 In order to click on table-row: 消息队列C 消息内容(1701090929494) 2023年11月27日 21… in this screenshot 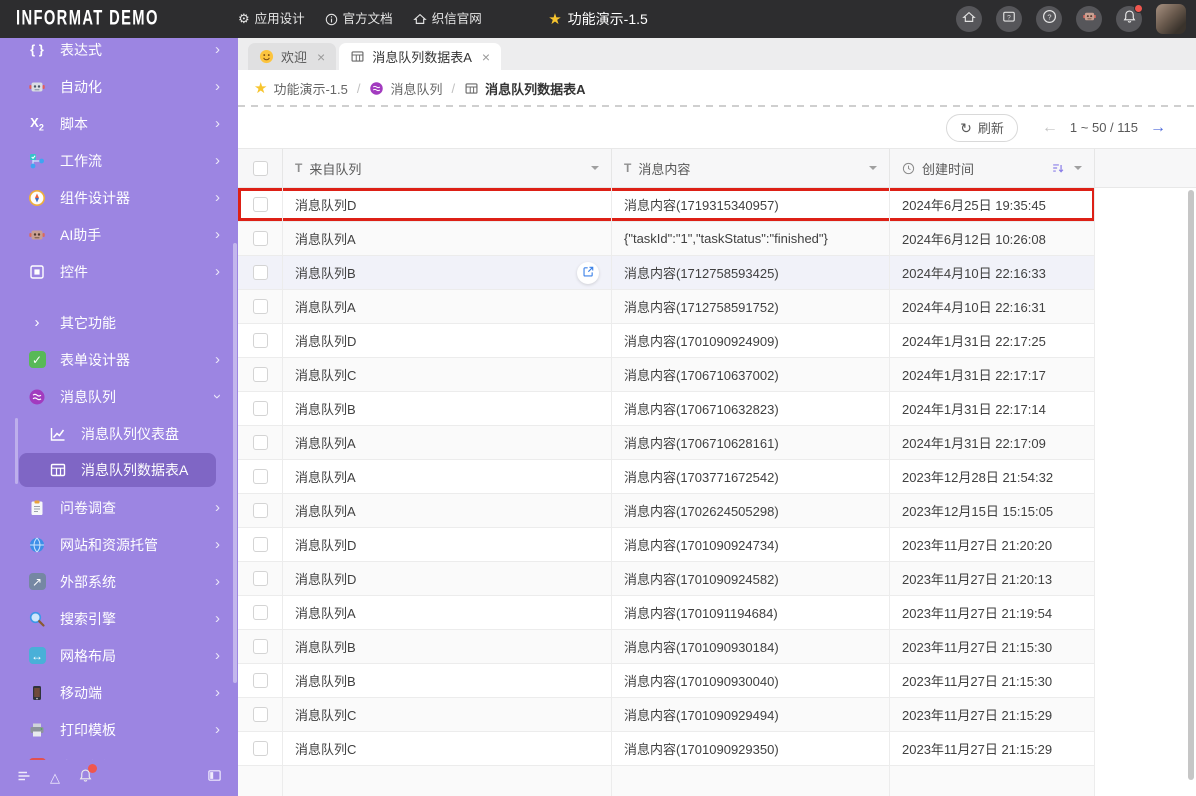, I will do `click(666, 715)`.